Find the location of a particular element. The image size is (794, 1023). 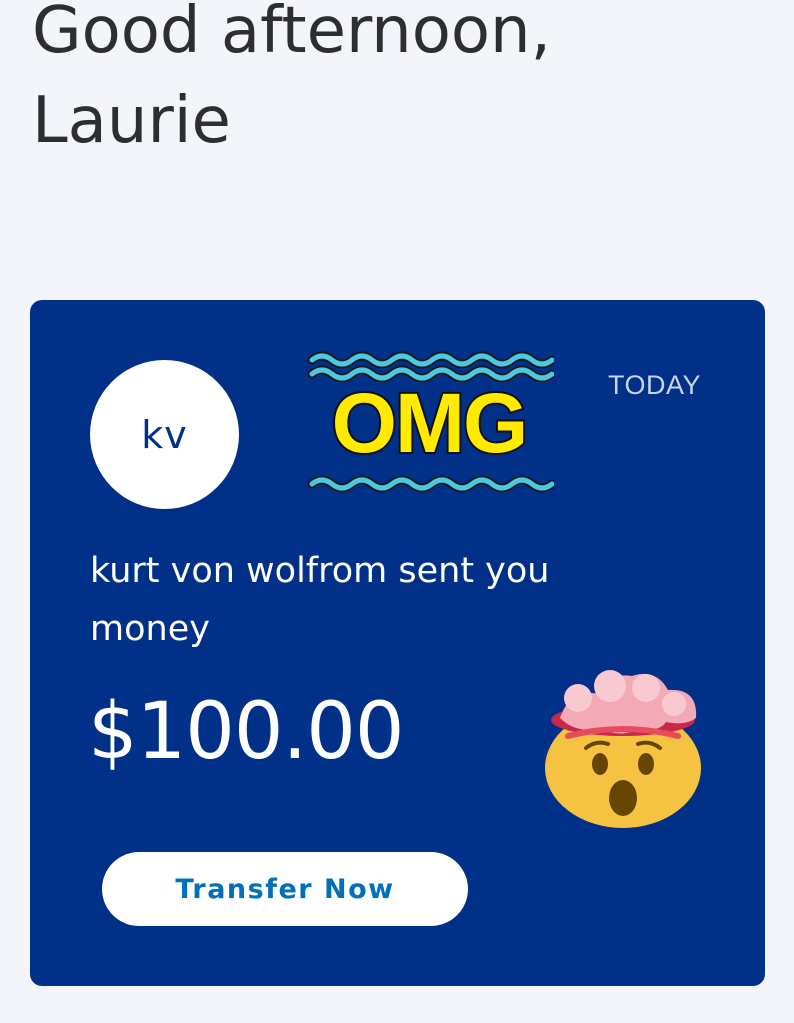

omg-sticker: OMG is located at coordinates (430, 422).